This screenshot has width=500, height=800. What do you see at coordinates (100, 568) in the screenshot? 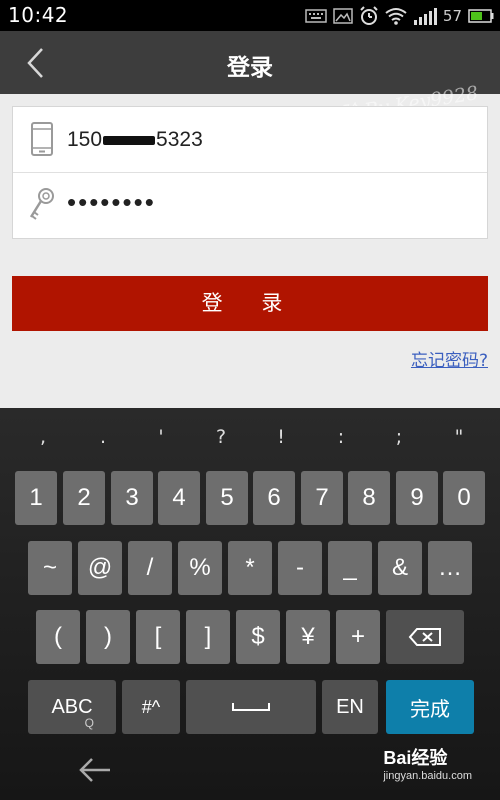
I see `key-at: @` at bounding box center [100, 568].